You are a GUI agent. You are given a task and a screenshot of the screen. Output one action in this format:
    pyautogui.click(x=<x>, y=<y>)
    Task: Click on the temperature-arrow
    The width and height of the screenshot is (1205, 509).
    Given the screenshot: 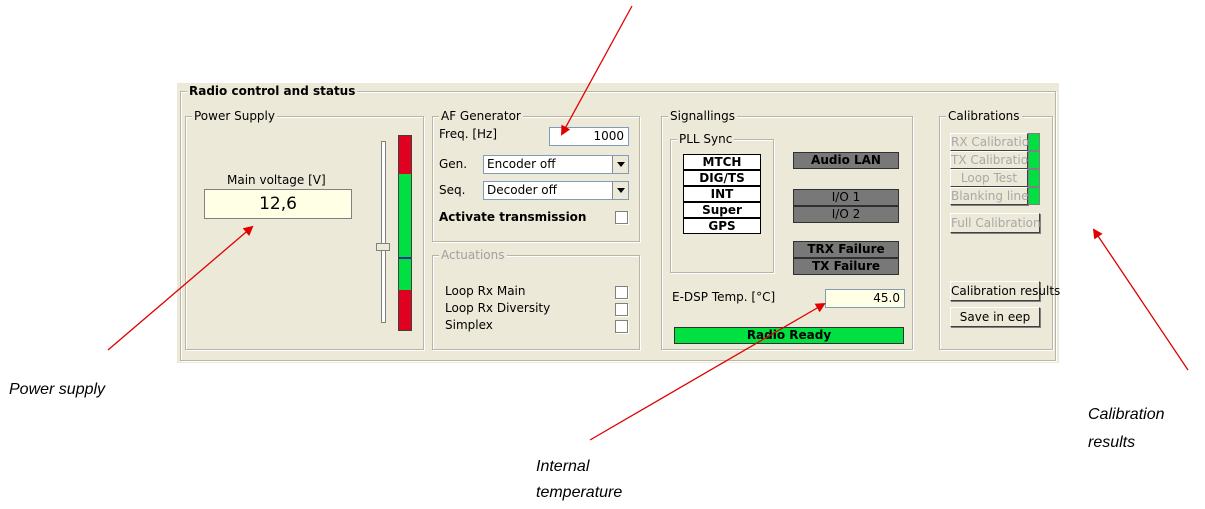 What is the action you would take?
    pyautogui.click(x=707, y=371)
    